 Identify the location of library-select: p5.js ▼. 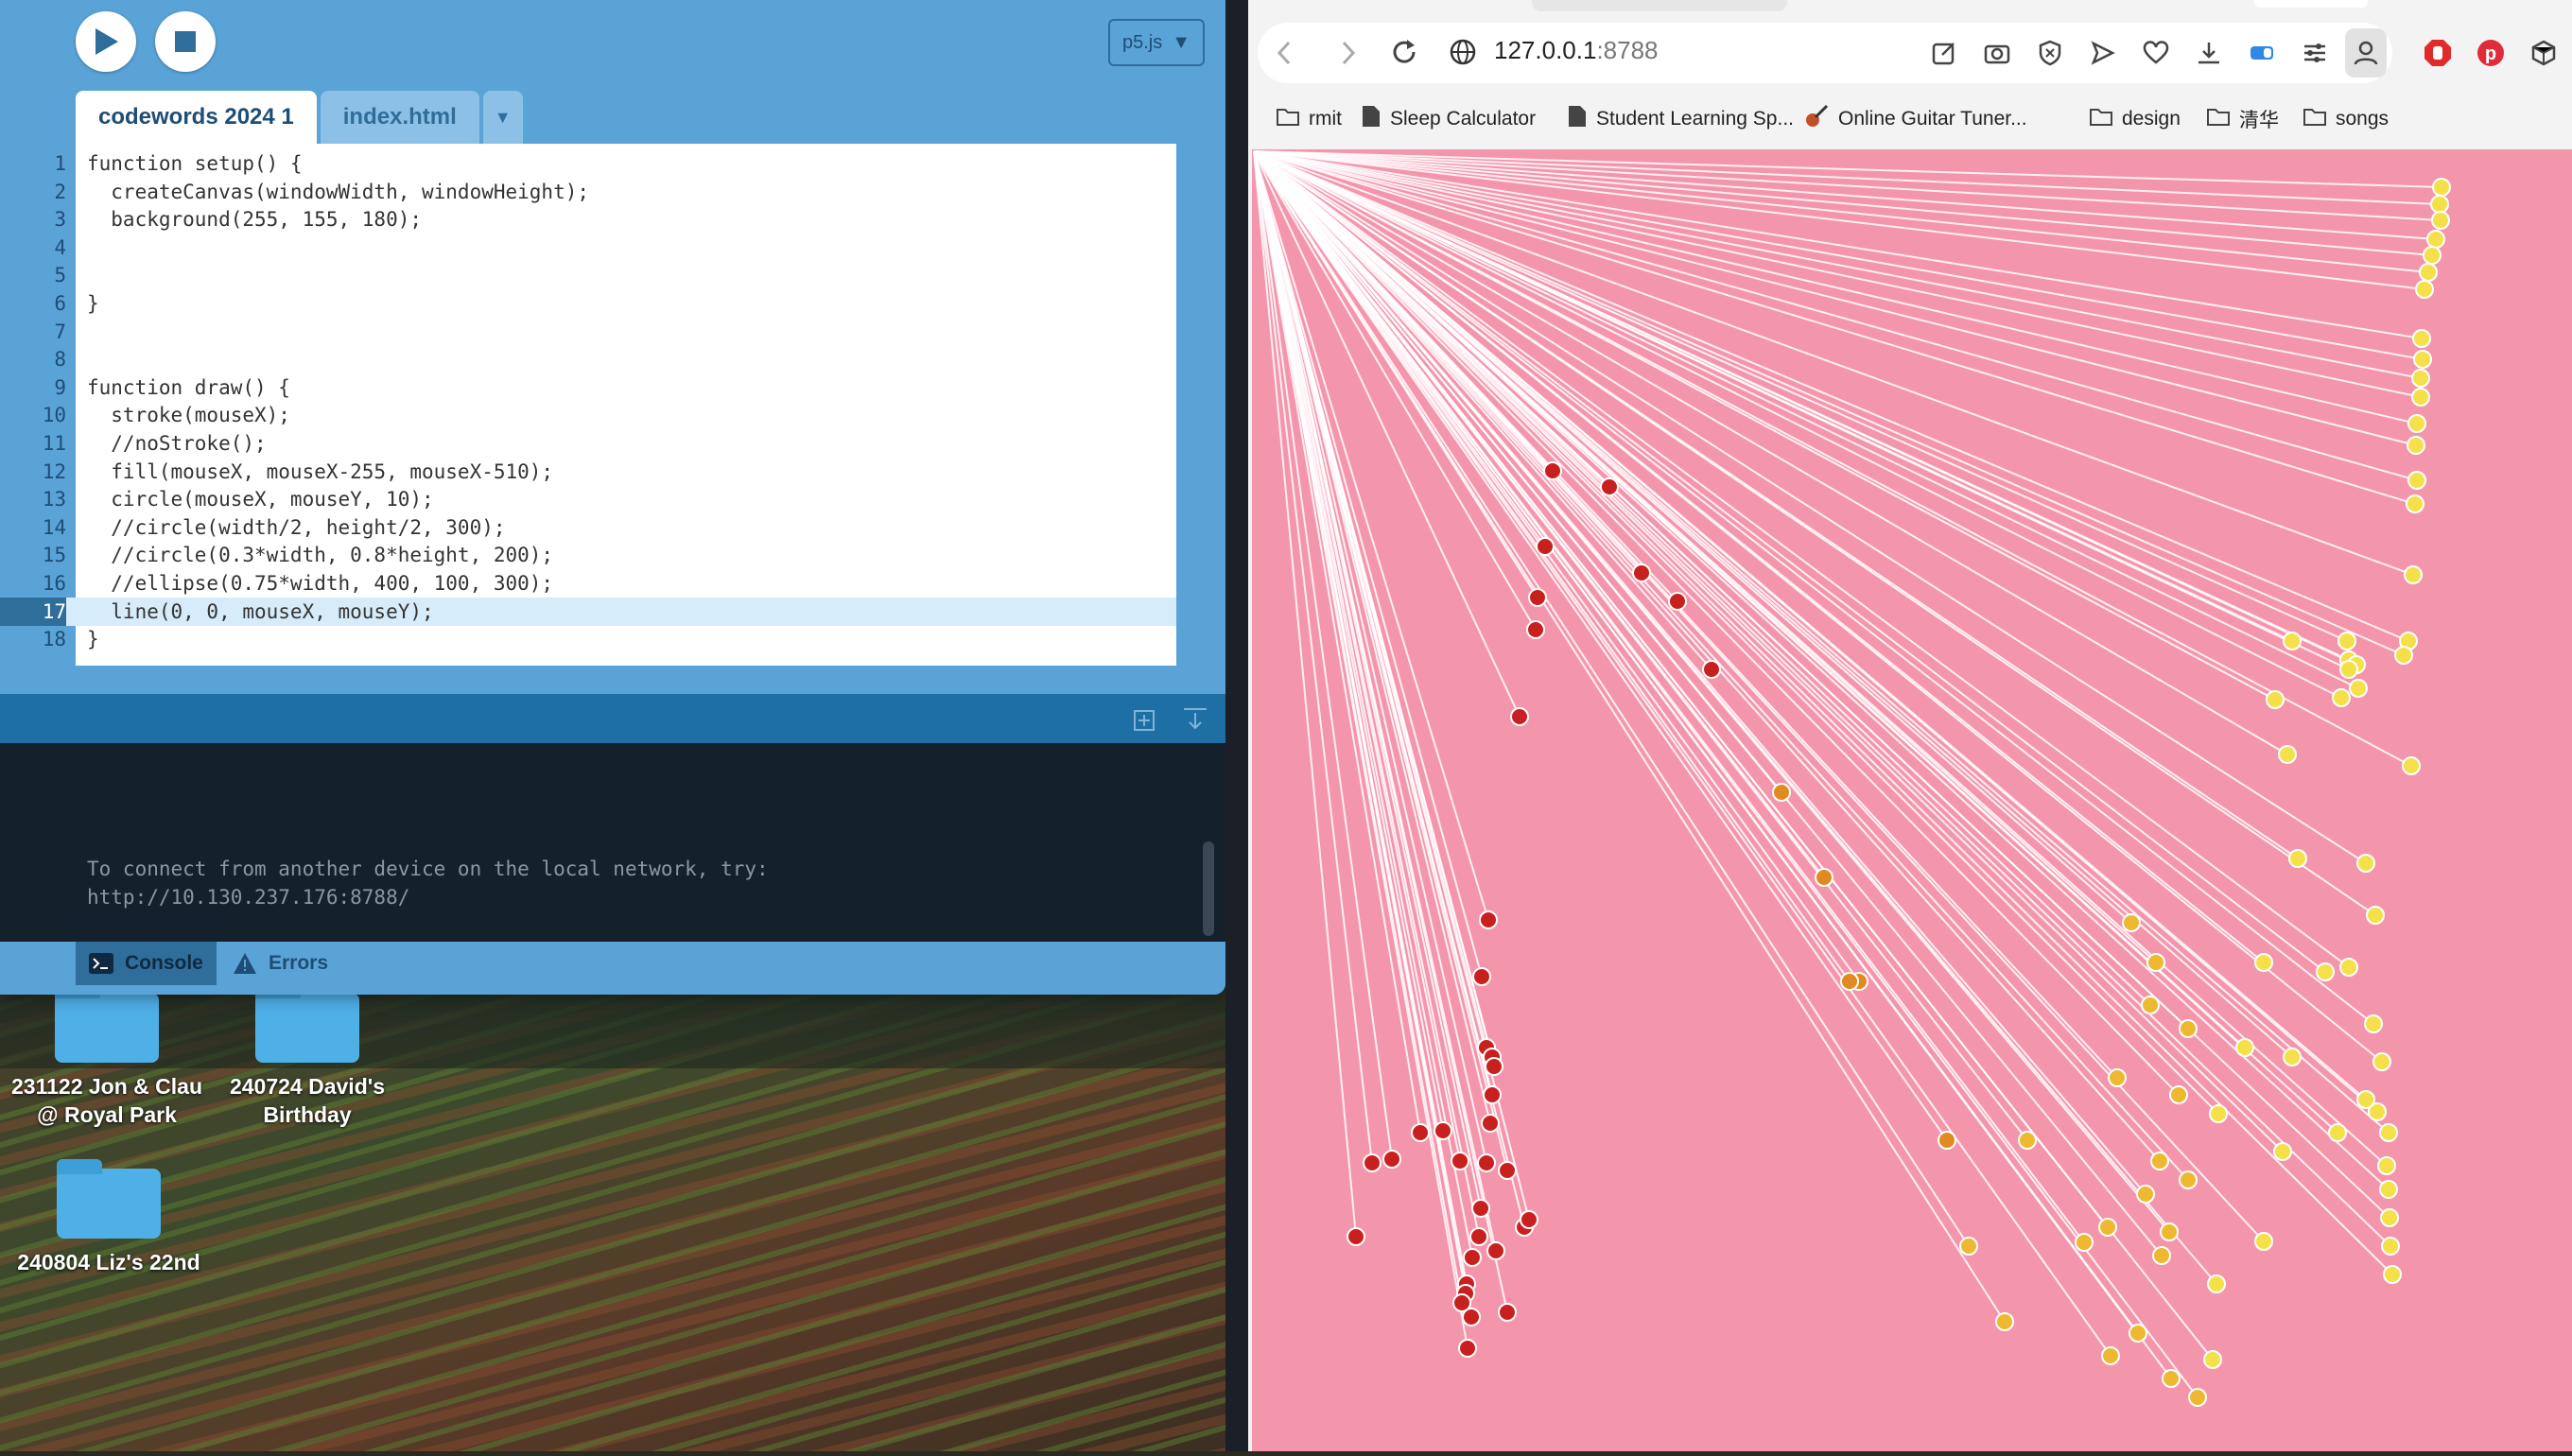
(1156, 42).